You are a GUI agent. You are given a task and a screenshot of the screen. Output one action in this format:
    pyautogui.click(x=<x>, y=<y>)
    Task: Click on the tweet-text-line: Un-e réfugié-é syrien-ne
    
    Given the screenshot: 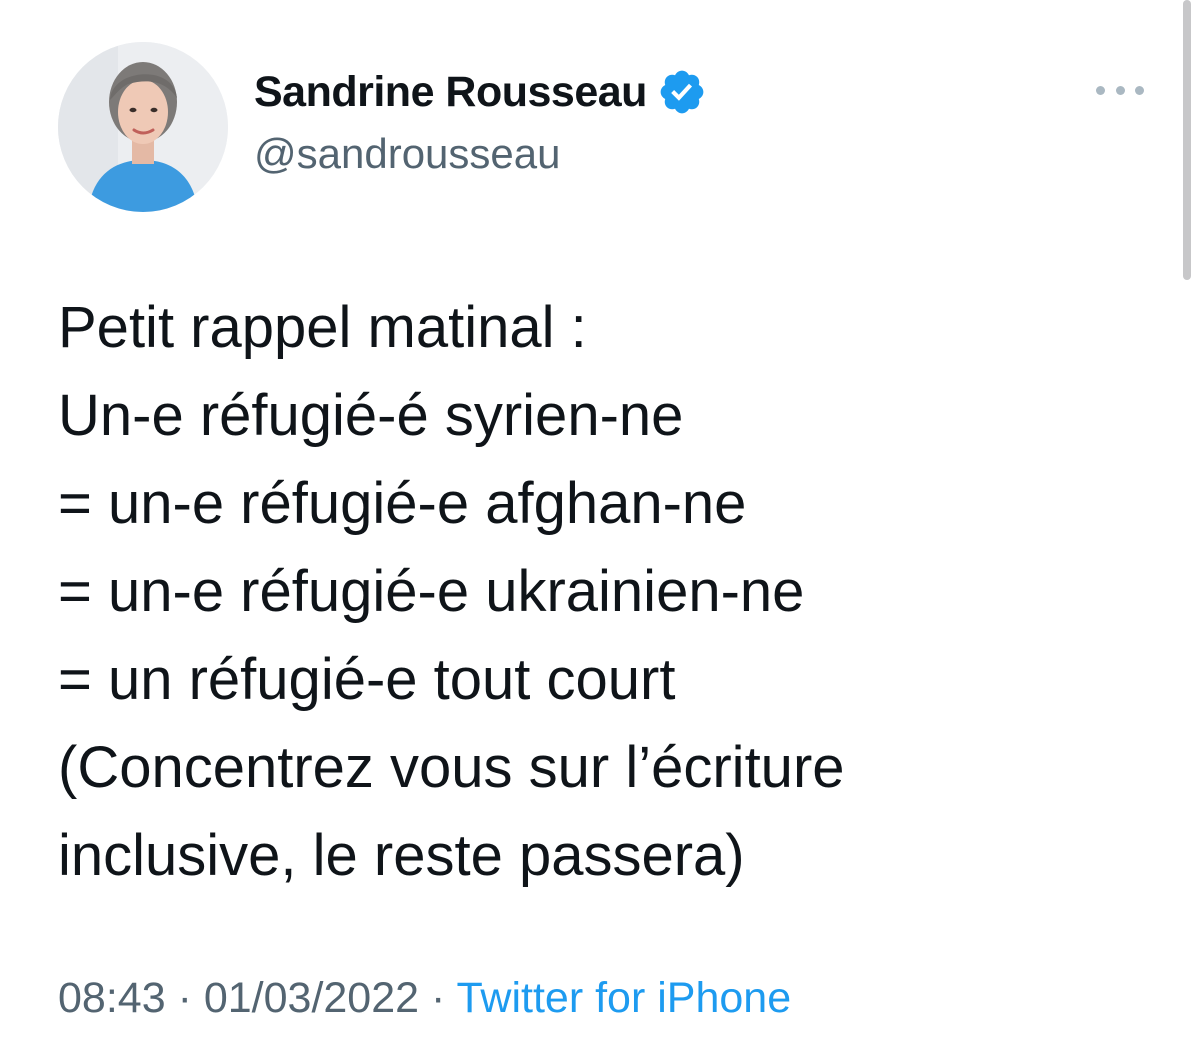 What is the action you would take?
    pyautogui.click(x=371, y=415)
    